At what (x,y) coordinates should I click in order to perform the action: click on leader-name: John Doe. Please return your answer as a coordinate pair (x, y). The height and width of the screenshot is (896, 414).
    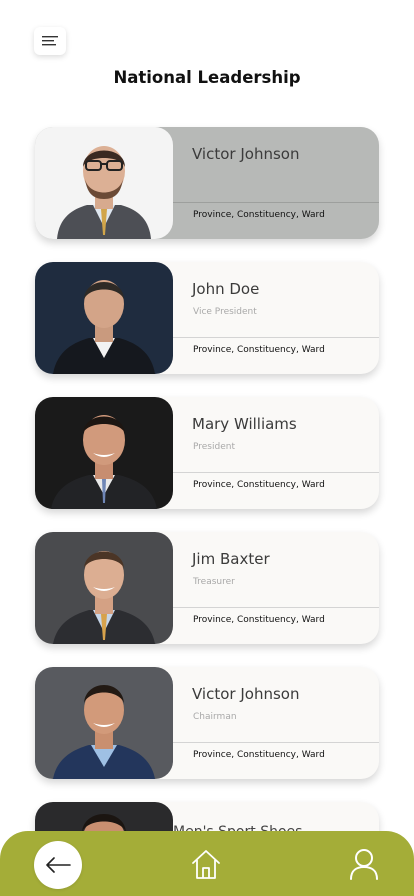
    Looking at the image, I should click on (226, 289).